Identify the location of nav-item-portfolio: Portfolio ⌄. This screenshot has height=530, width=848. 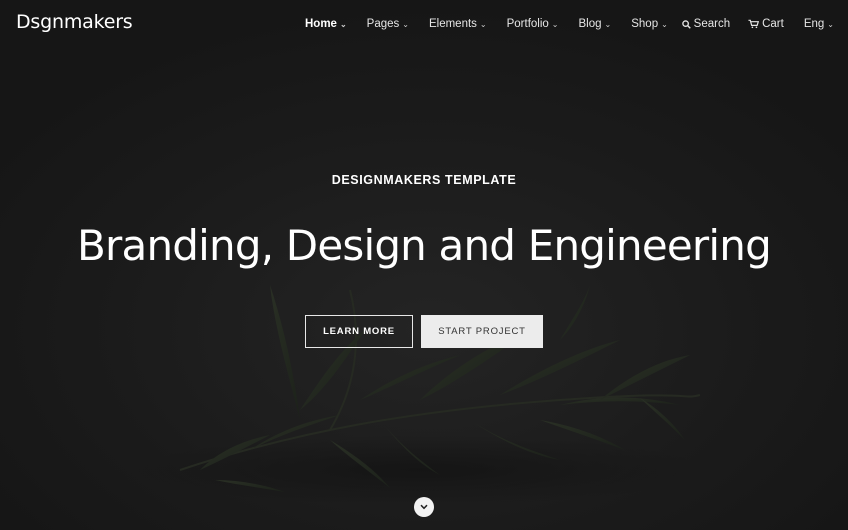
(533, 24).